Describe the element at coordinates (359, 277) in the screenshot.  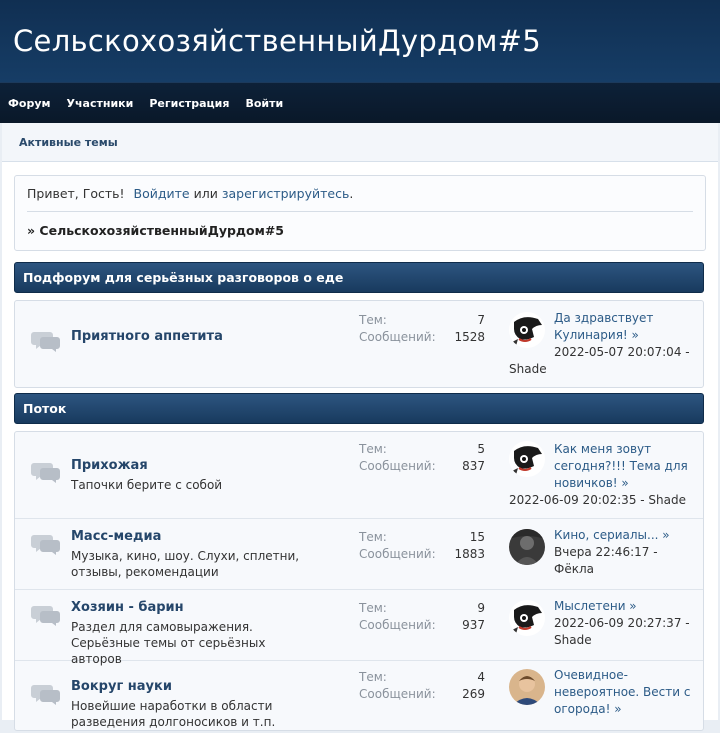
I see `category-header-food: Подфорум для серьёзных разговоров о еде` at that location.